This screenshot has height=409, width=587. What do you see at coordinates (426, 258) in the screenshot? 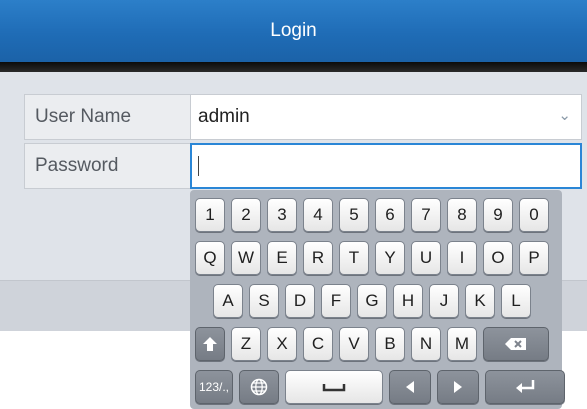
I see `key-u: U` at bounding box center [426, 258].